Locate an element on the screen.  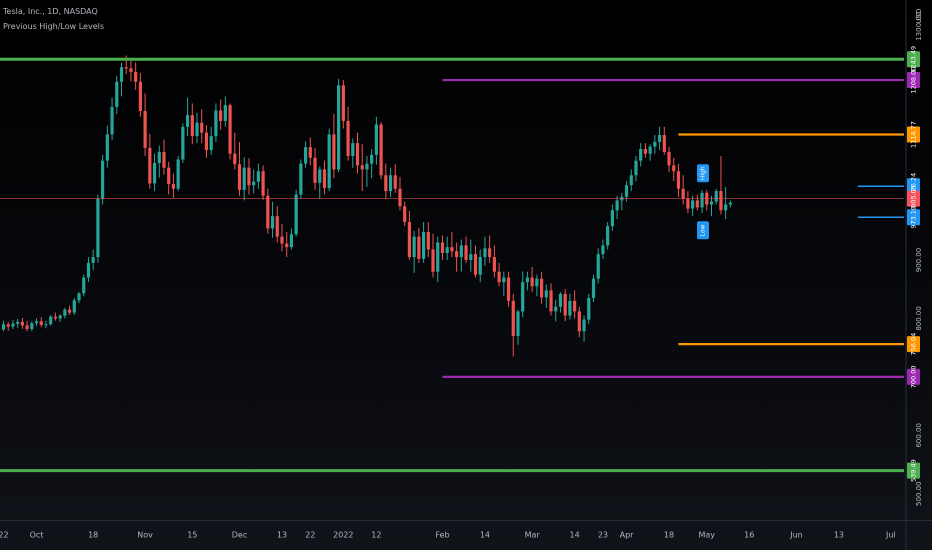
monthly-low-badge-label: 756.04 is located at coordinates (914, 344).